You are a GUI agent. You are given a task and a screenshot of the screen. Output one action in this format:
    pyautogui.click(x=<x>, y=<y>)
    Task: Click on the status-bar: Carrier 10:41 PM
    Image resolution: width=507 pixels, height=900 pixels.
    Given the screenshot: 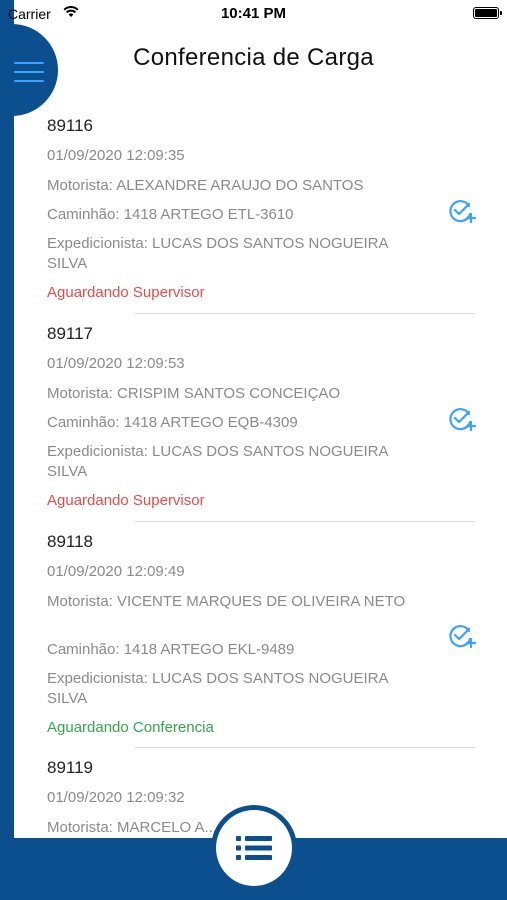 What is the action you would take?
    pyautogui.click(x=253, y=14)
    